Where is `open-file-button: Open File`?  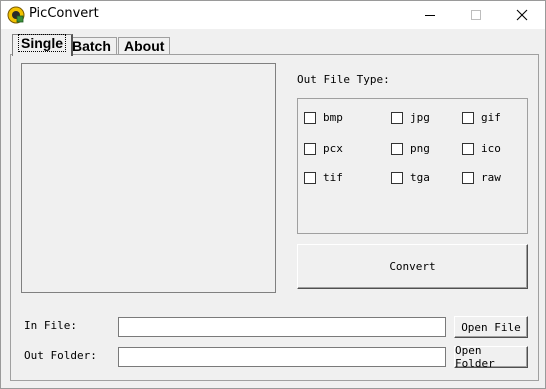
open-file-button: Open File is located at coordinates (491, 327).